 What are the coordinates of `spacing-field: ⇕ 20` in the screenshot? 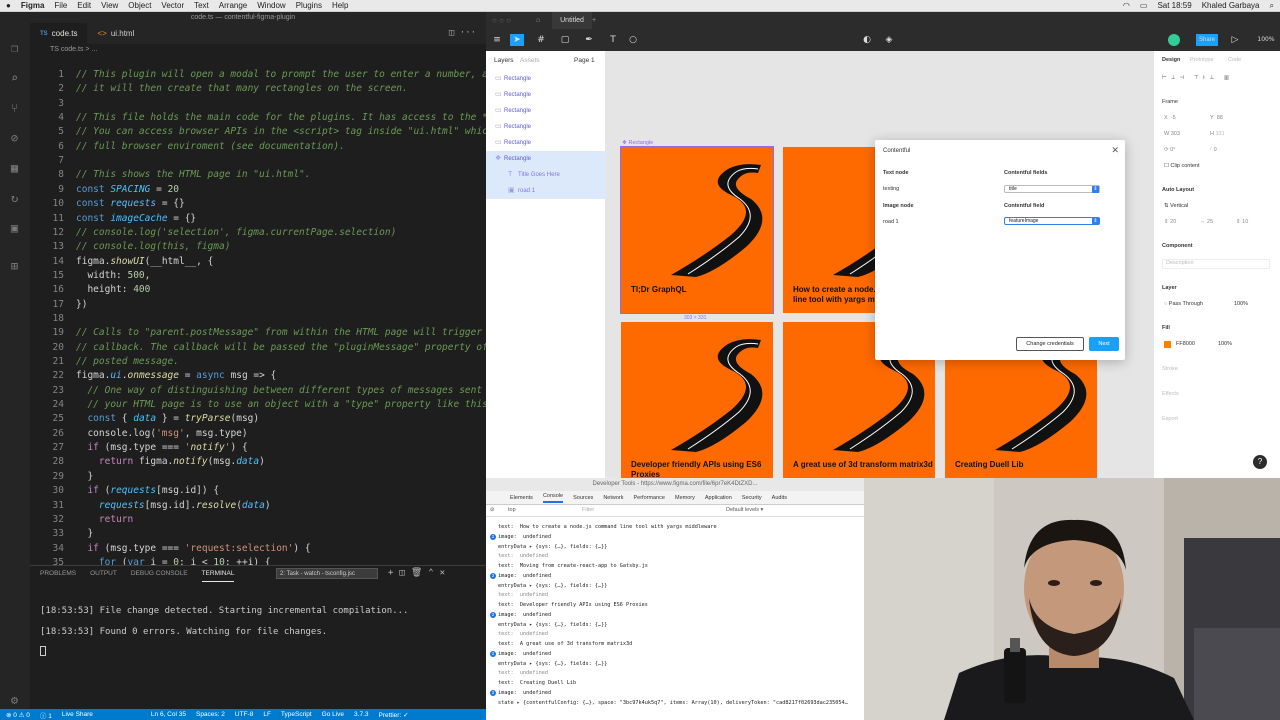 It's located at (1170, 222).